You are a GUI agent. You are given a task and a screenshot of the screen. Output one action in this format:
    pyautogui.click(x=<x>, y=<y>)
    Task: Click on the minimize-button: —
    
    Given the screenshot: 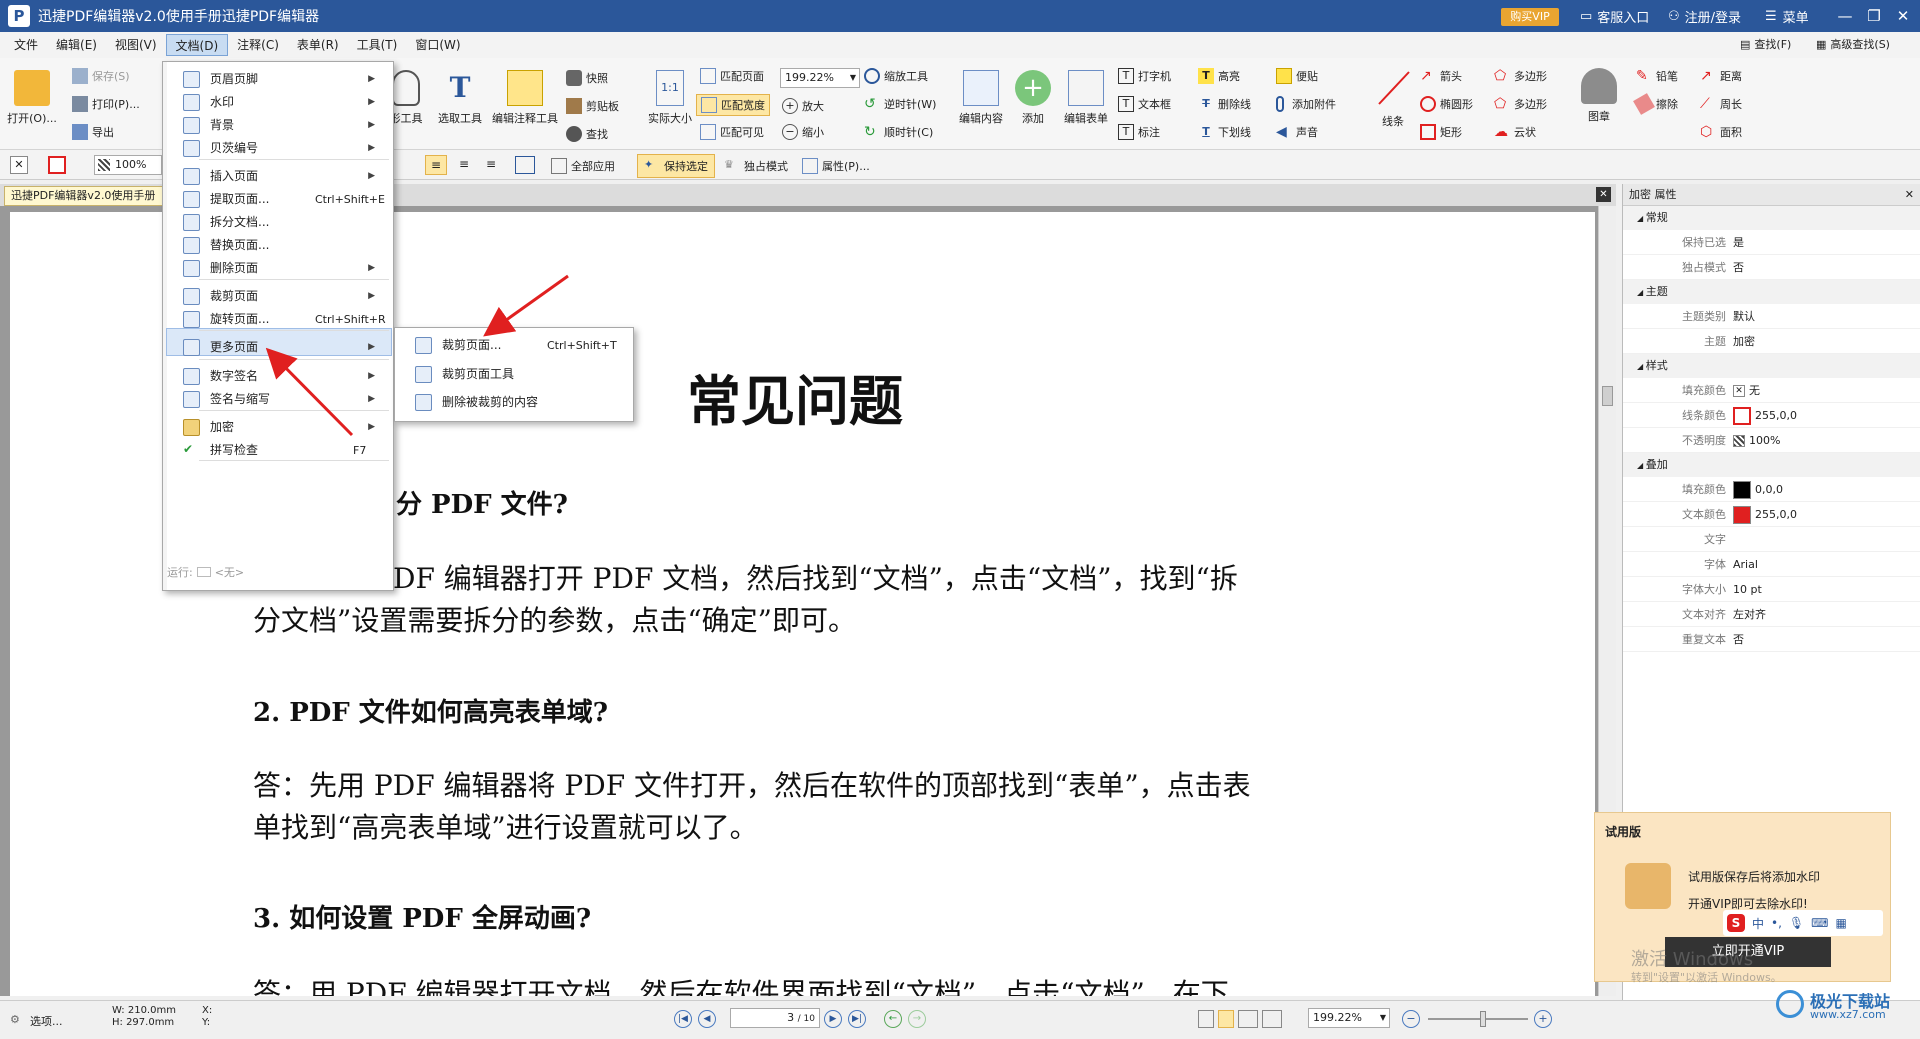 What is the action you would take?
    pyautogui.click(x=1845, y=16)
    